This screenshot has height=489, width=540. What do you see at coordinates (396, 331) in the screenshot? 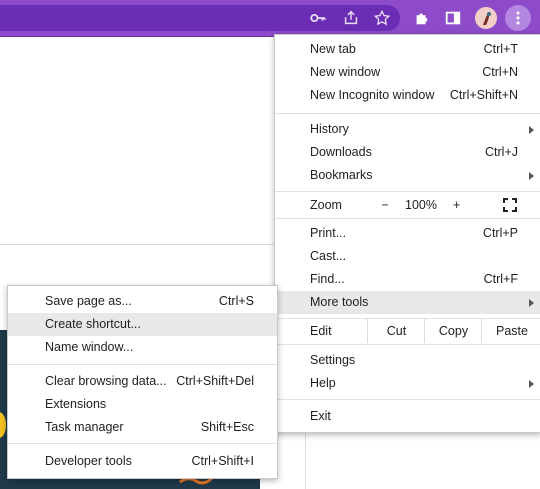
I see `cut-button: Cut` at bounding box center [396, 331].